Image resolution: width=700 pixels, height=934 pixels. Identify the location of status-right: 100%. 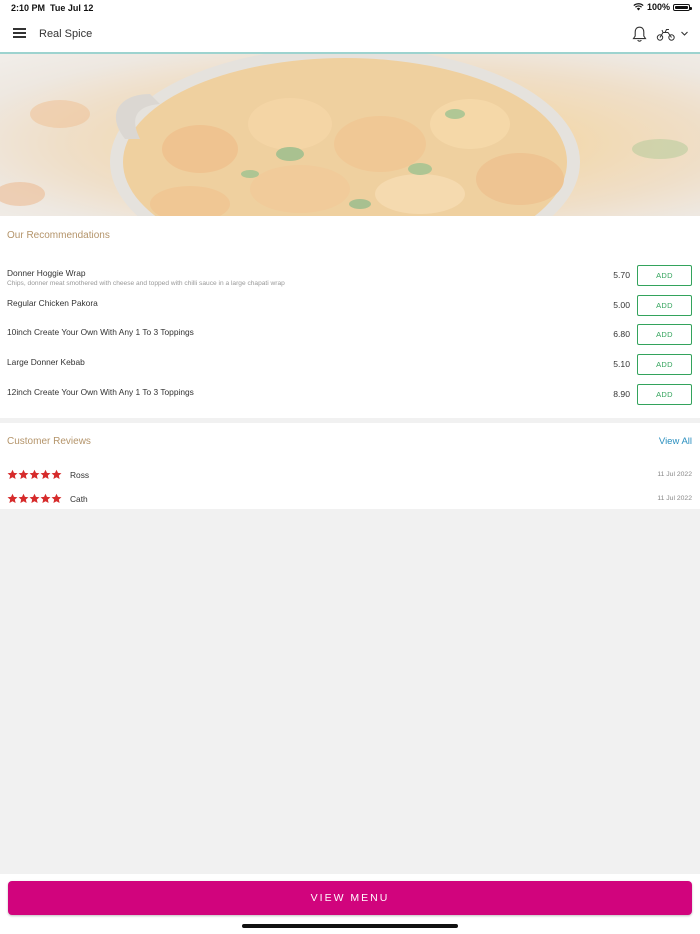
(662, 7).